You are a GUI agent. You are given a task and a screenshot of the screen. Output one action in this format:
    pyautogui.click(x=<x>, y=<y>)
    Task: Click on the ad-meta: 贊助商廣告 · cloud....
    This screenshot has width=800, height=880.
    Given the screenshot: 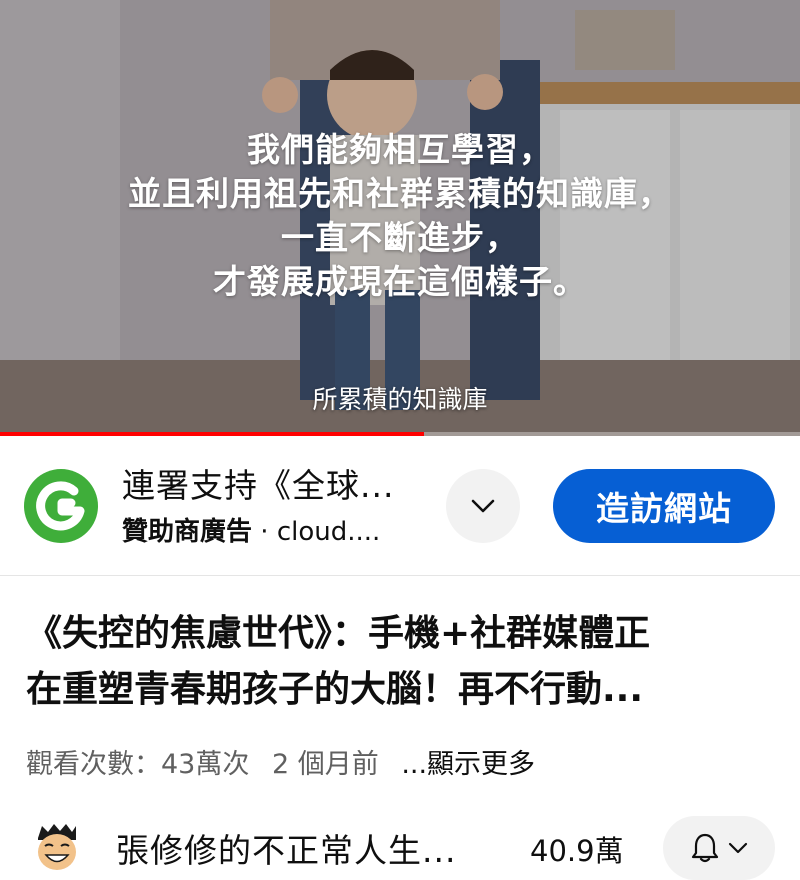 What is the action you would take?
    pyautogui.click(x=251, y=529)
    